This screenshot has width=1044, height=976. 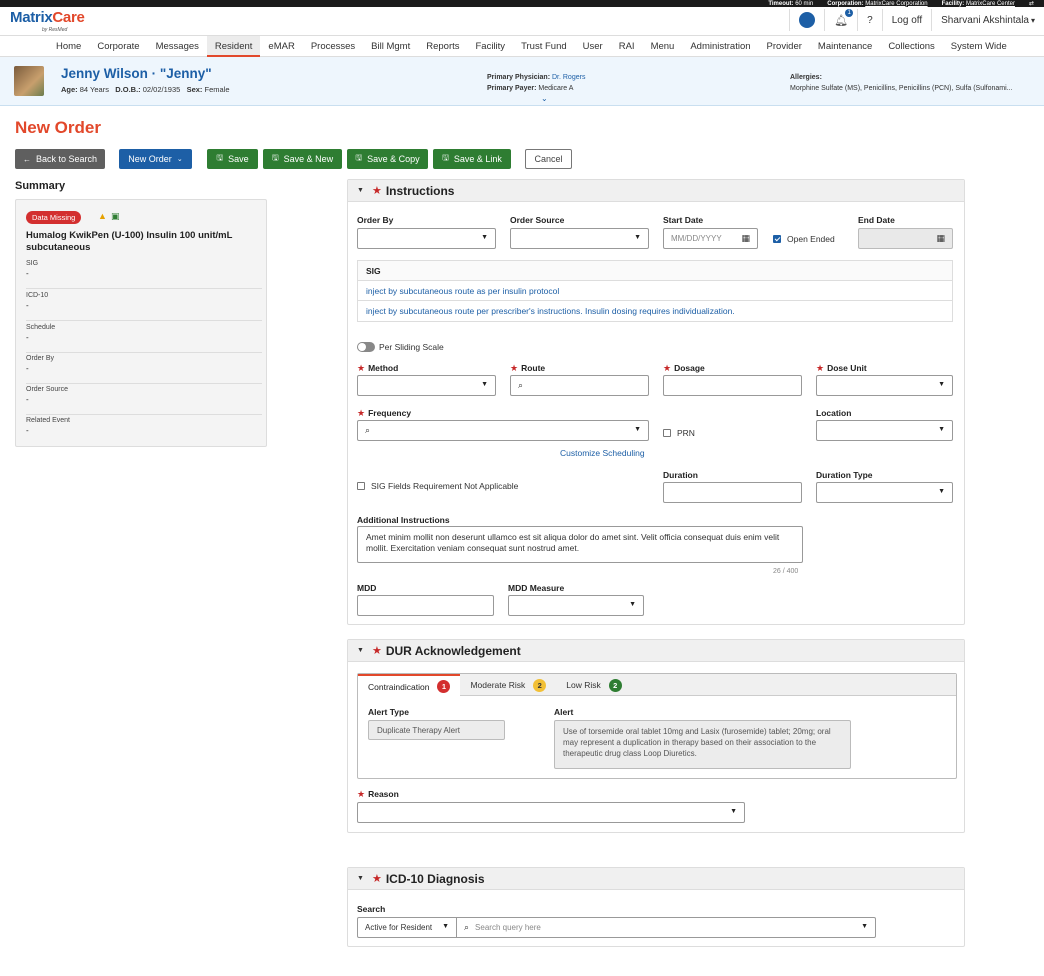 I want to click on duration-type-select: ▼, so click(x=884, y=492).